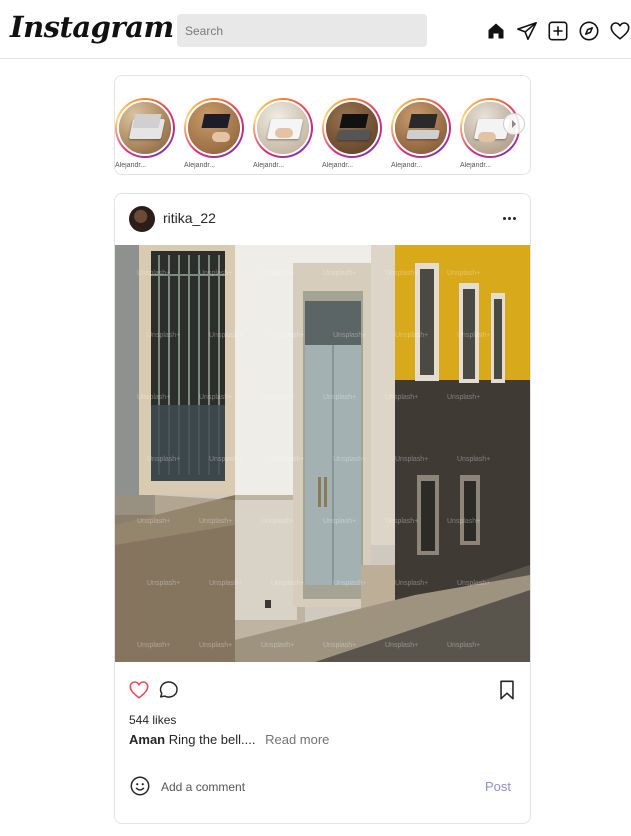 Image resolution: width=631 pixels, height=836 pixels. Describe the element at coordinates (498, 786) in the screenshot. I see `post-comment-button: Post` at that location.